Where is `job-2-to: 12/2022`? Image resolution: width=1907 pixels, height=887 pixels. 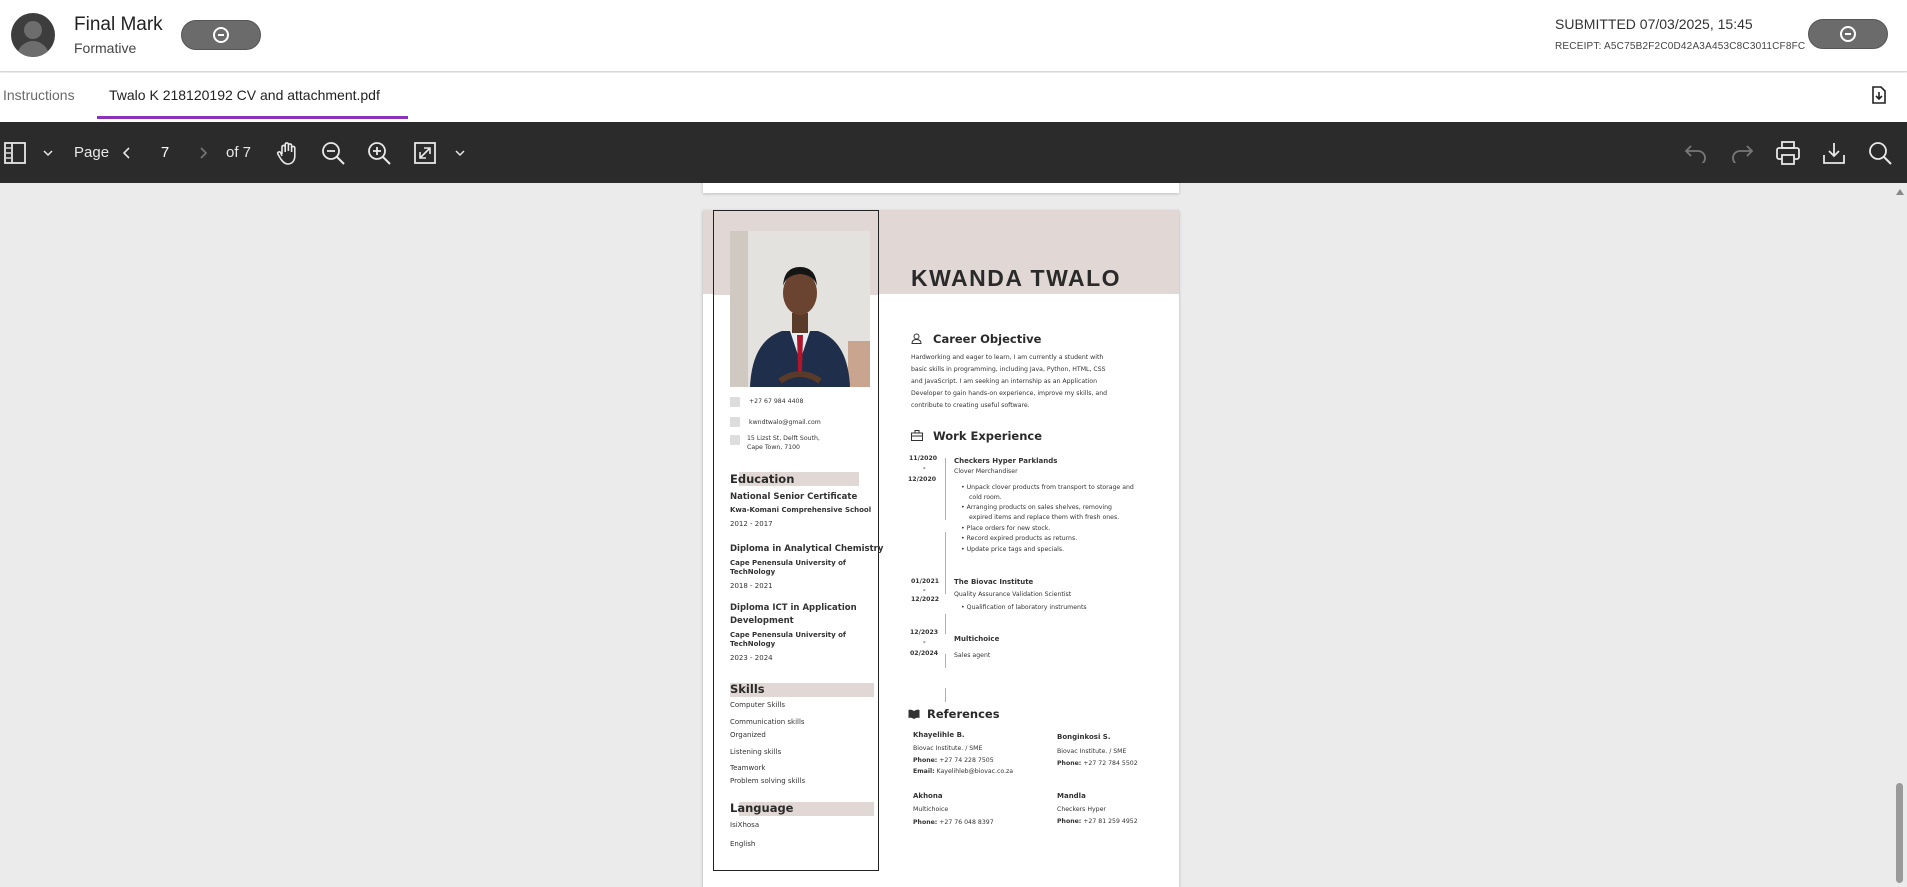
job-2-to: 12/2022 is located at coordinates (925, 599).